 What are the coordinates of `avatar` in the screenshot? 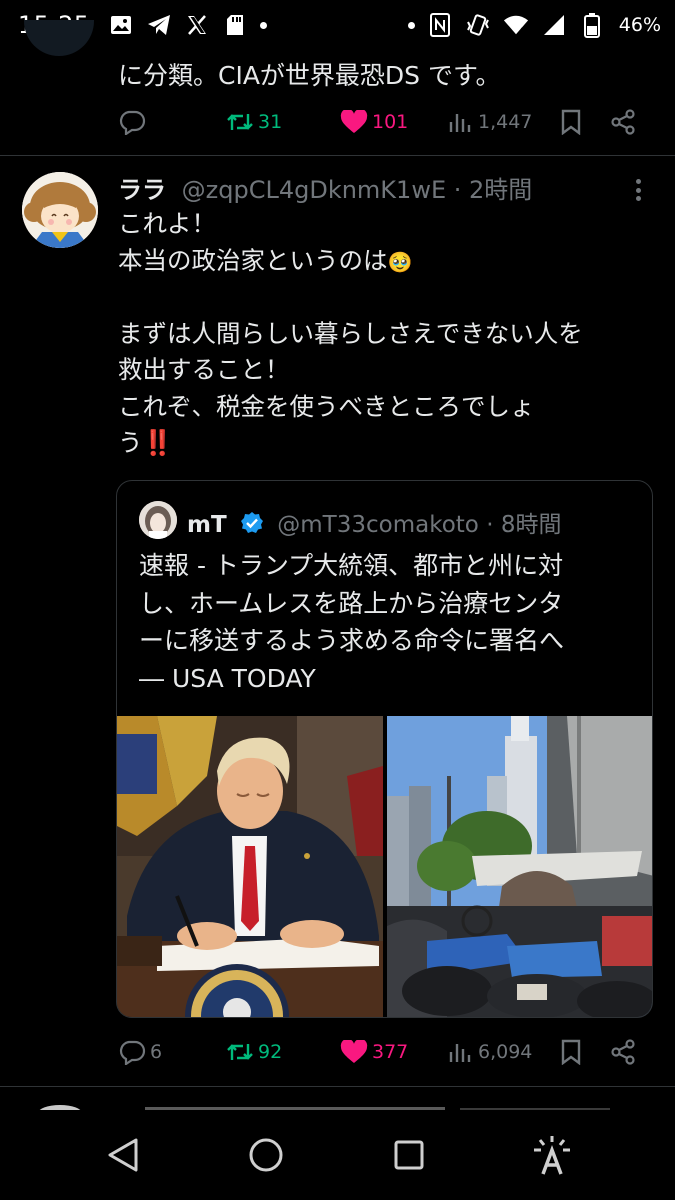 It's located at (60, 210).